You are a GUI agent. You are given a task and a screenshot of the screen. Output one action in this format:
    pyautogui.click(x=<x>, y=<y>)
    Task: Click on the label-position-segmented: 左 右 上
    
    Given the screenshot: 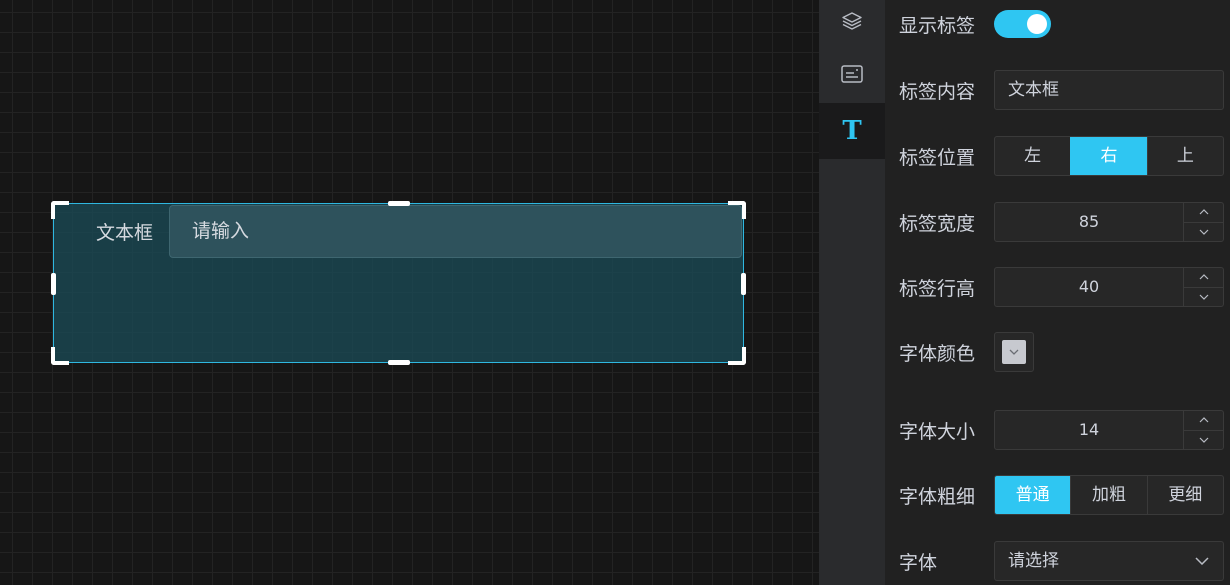 What is the action you would take?
    pyautogui.click(x=1109, y=156)
    